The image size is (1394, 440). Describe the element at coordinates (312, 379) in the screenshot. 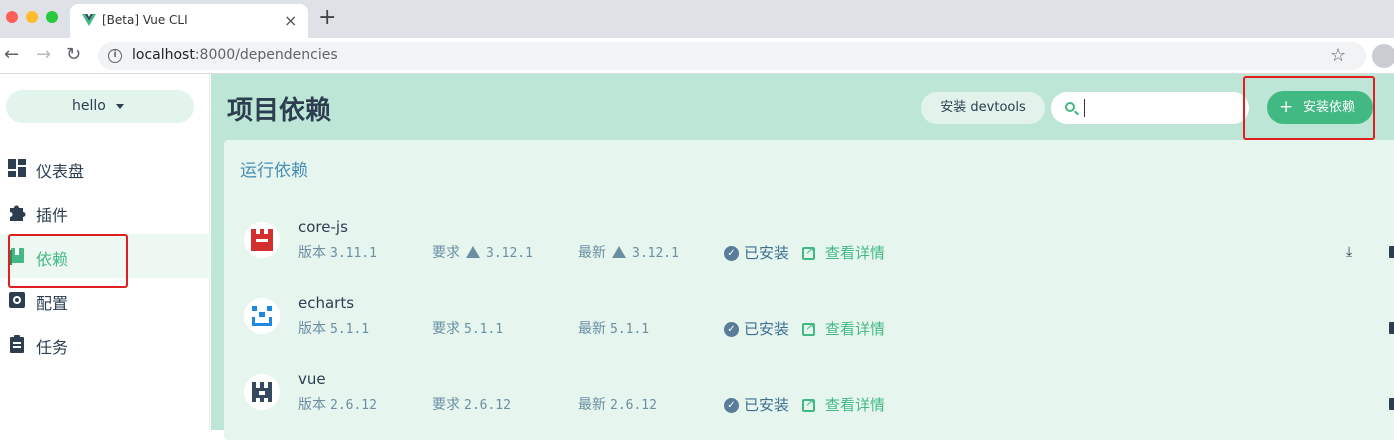

I see `dependency-name: vue` at that location.